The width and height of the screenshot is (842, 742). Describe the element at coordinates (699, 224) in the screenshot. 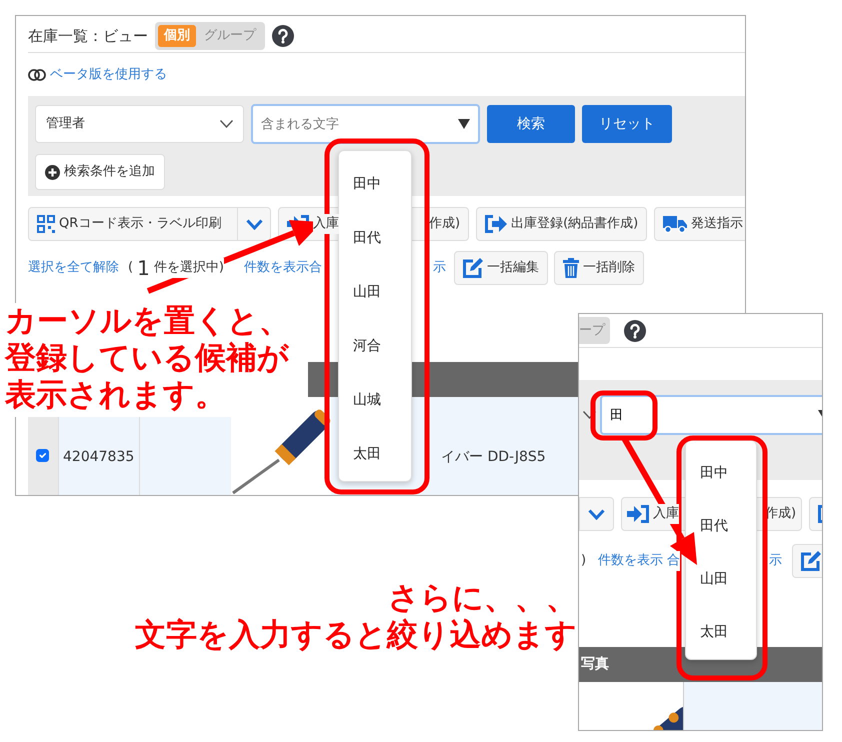

I see `toolbar-button: 発送指示` at that location.